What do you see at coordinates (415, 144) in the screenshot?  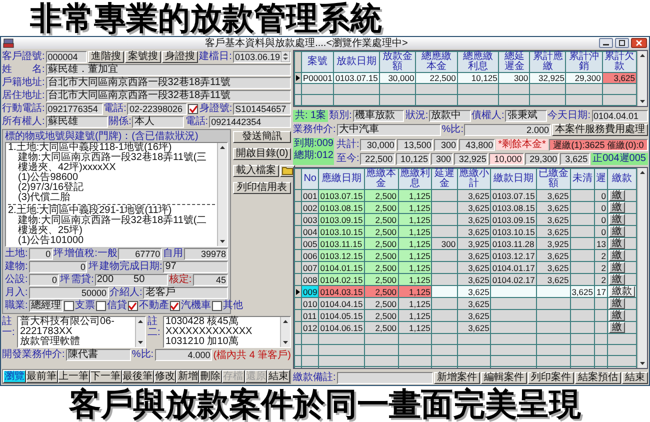 I see `number-field: 13,500` at bounding box center [415, 144].